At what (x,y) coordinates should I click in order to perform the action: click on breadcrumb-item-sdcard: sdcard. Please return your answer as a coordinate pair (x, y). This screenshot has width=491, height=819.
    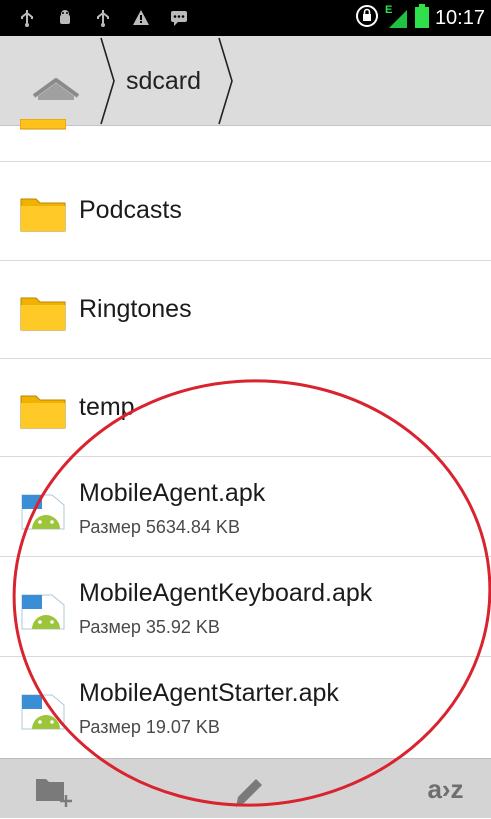
    Looking at the image, I should click on (163, 81).